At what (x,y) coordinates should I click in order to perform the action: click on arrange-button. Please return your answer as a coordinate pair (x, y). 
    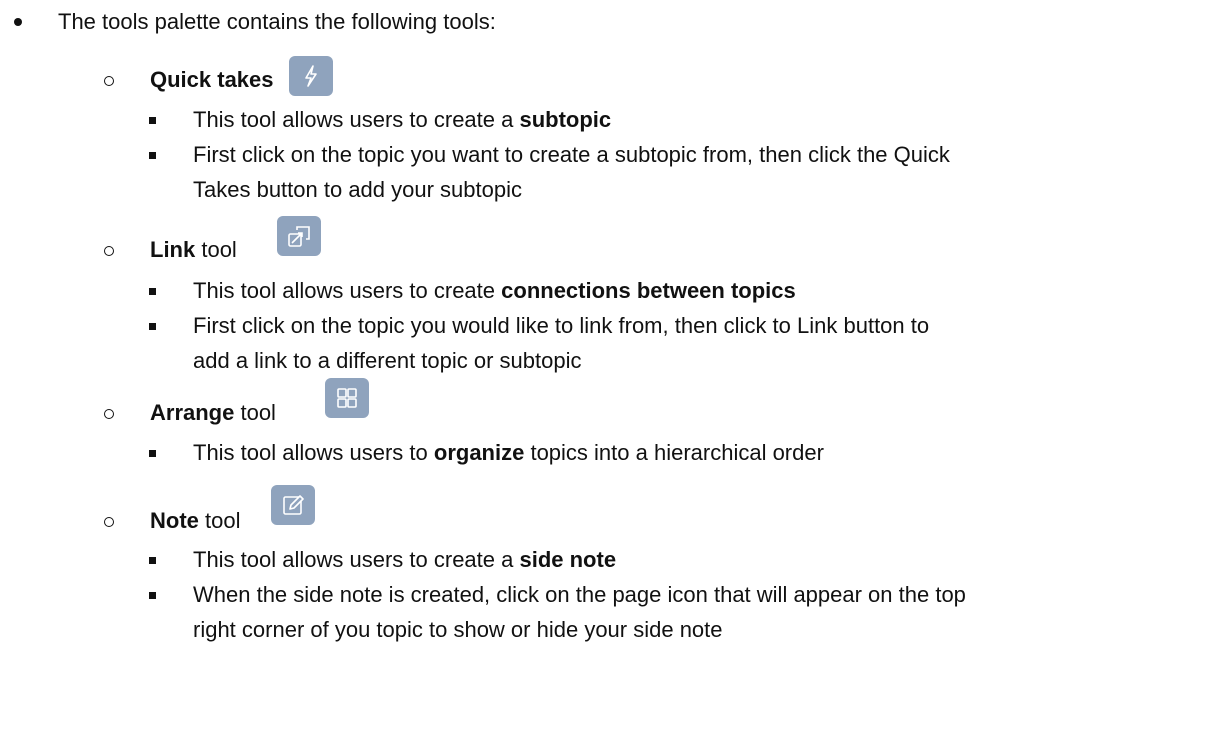
    Looking at the image, I should click on (347, 398).